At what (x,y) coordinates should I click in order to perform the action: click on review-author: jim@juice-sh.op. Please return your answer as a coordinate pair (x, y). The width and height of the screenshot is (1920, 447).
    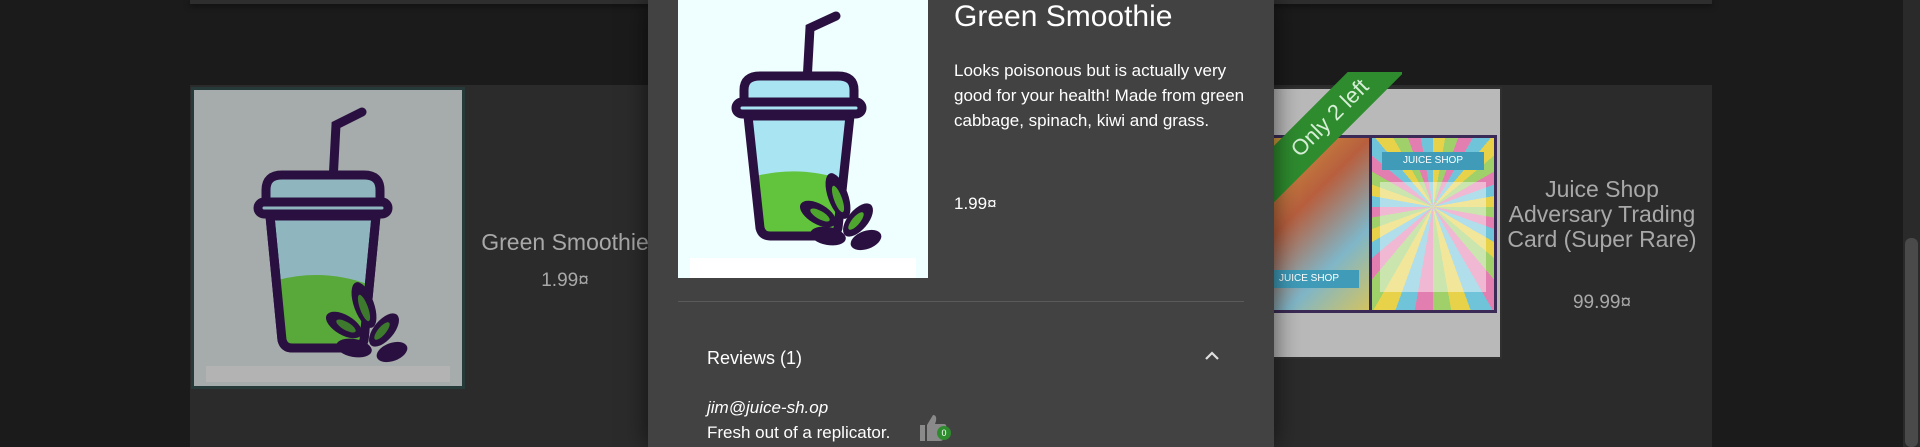
    Looking at the image, I should click on (768, 407).